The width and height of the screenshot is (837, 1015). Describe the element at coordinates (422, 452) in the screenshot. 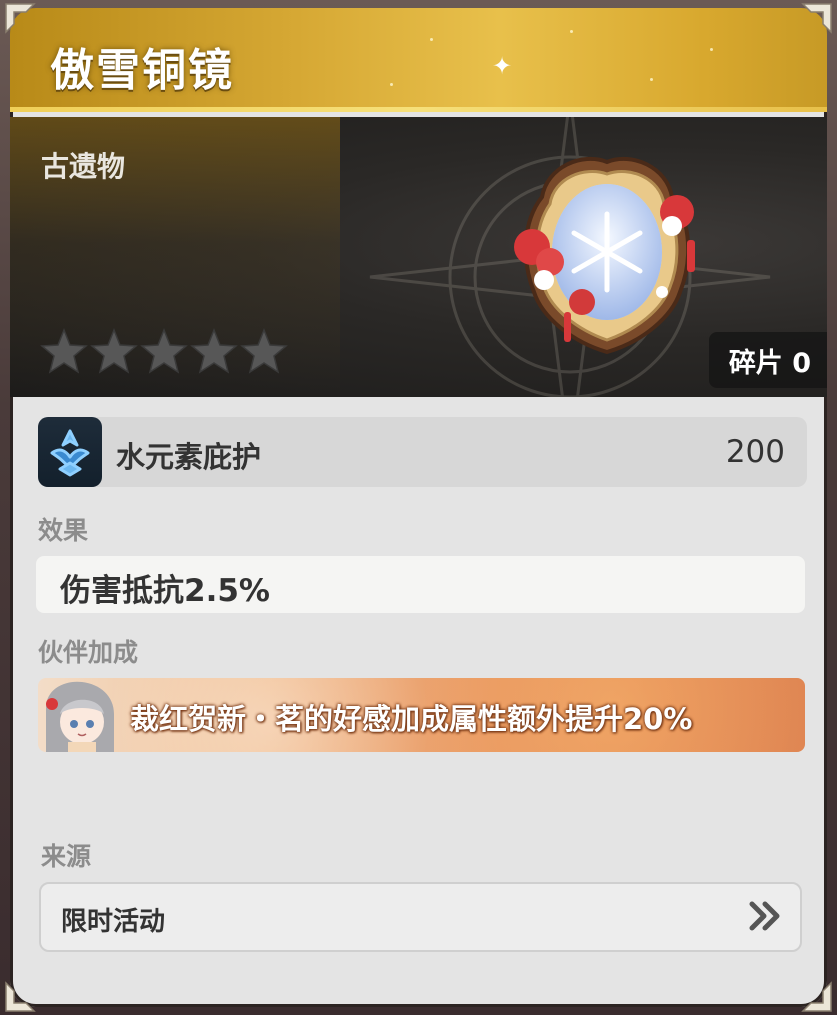

I see `attribute-row: 水元素庇护 200` at that location.